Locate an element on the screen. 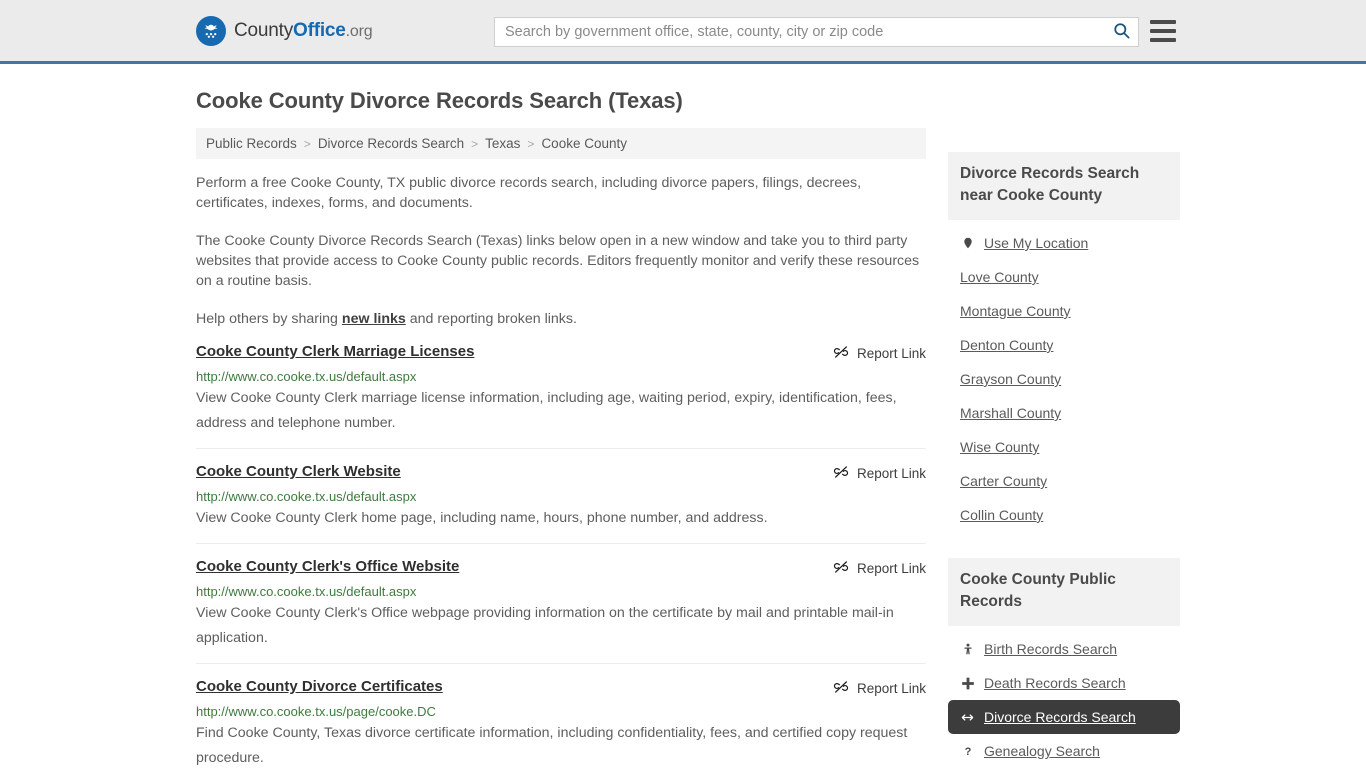 This screenshot has width=1366, height=768. hamburger-menu-icon is located at coordinates (1163, 31).